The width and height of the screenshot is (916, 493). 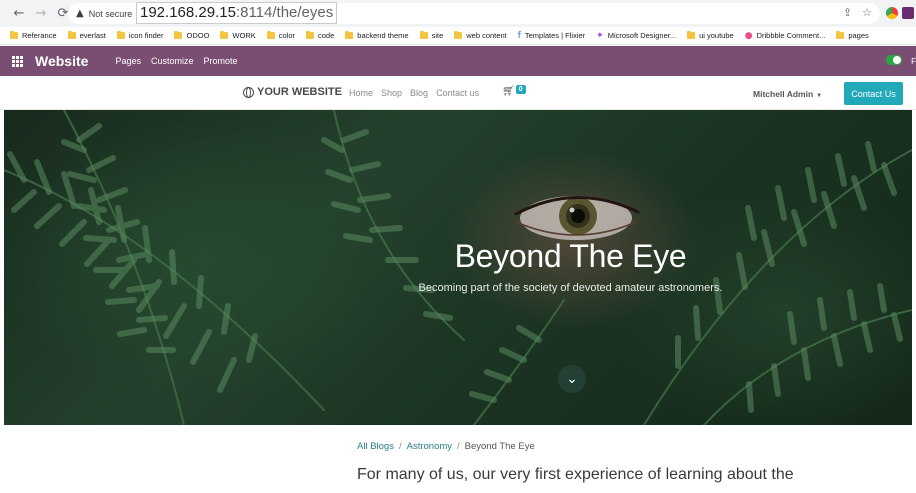 I want to click on bookmark-item: ODOO, so click(x=191, y=35).